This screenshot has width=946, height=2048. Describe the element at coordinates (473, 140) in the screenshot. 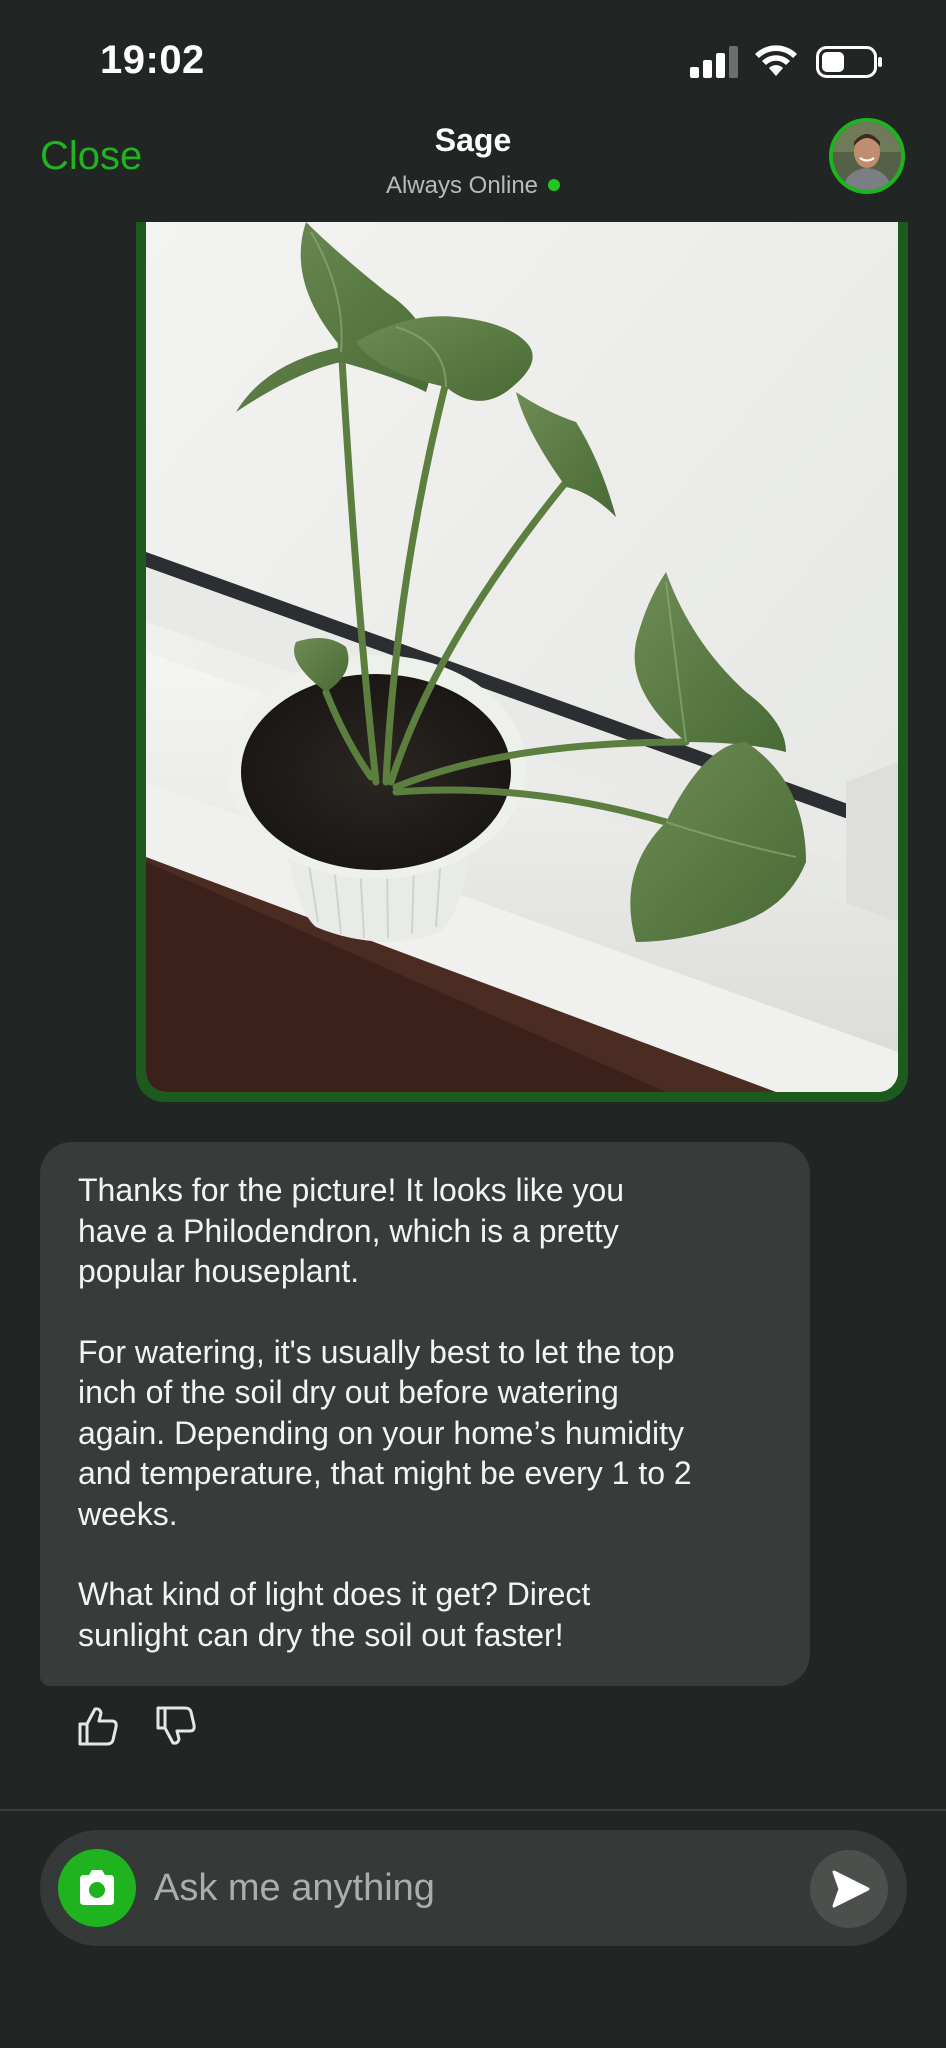

I see `assistant-name: Sage` at that location.